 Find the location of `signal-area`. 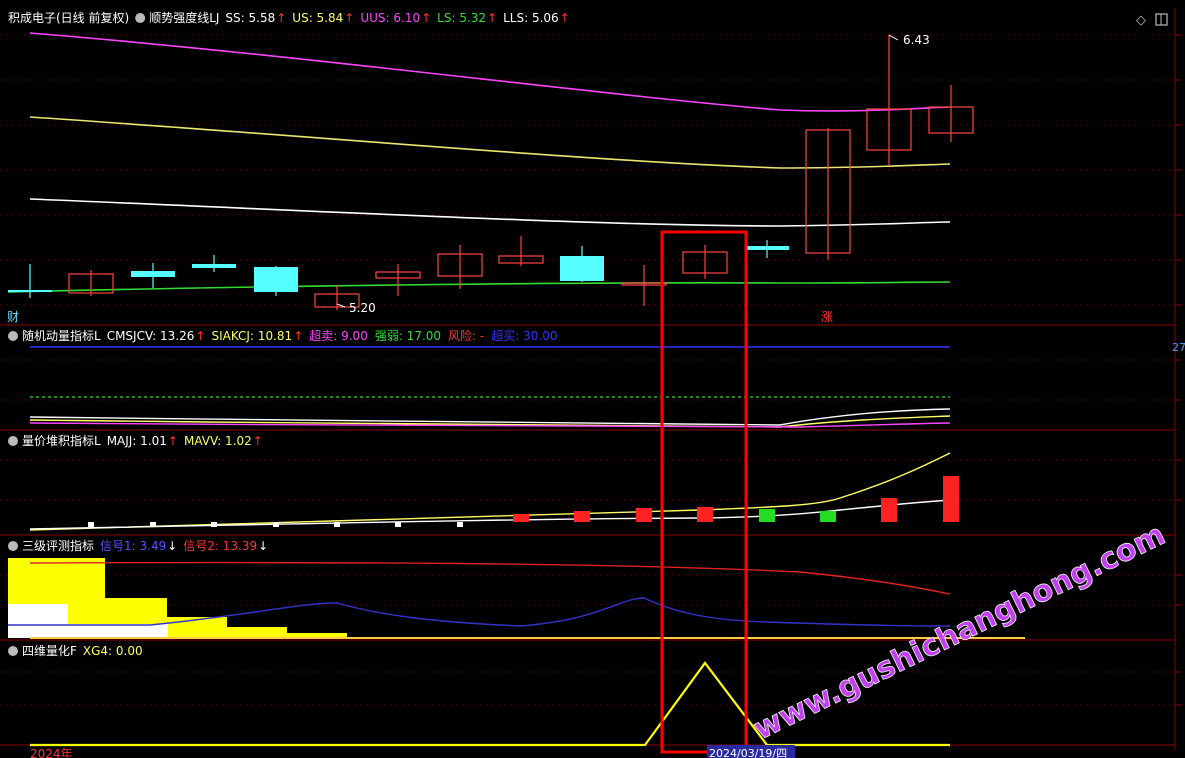

signal-area is located at coordinates (257, 632).